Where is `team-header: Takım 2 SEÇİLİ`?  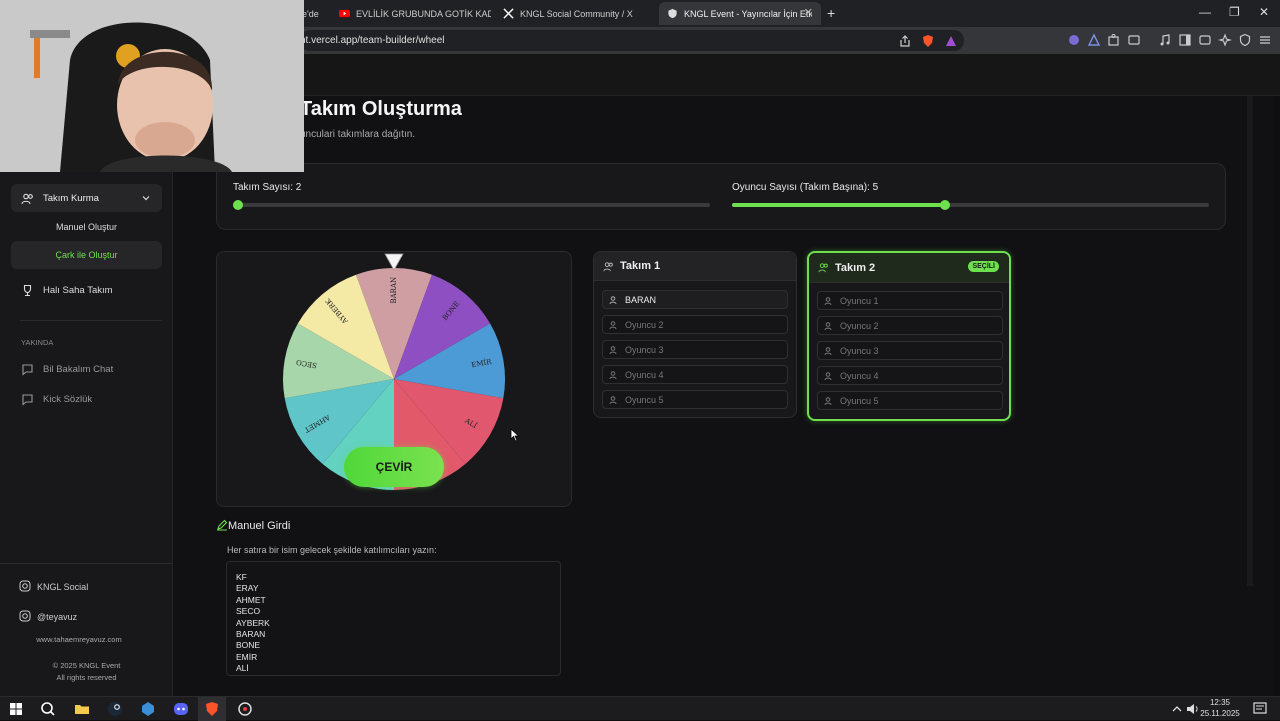
team-header: Takım 2 SEÇİLİ is located at coordinates (909, 268).